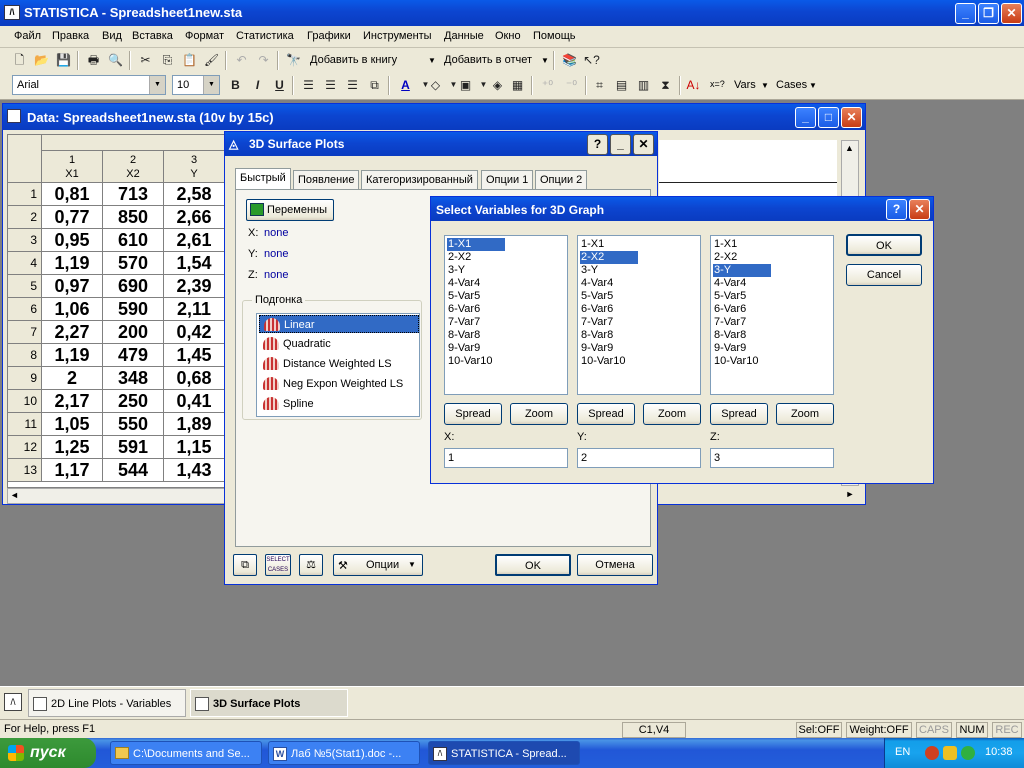  I want to click on data-cell: 2,17, so click(72, 401).